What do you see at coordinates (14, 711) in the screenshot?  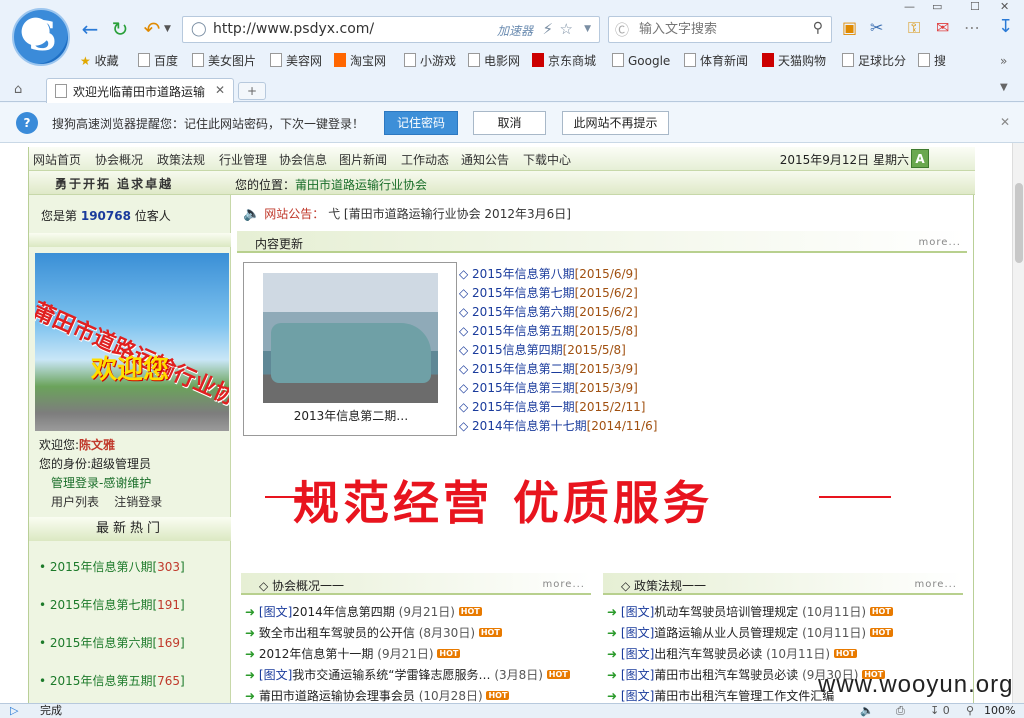 I see `sidebar-toggle-icon: ▷` at bounding box center [14, 711].